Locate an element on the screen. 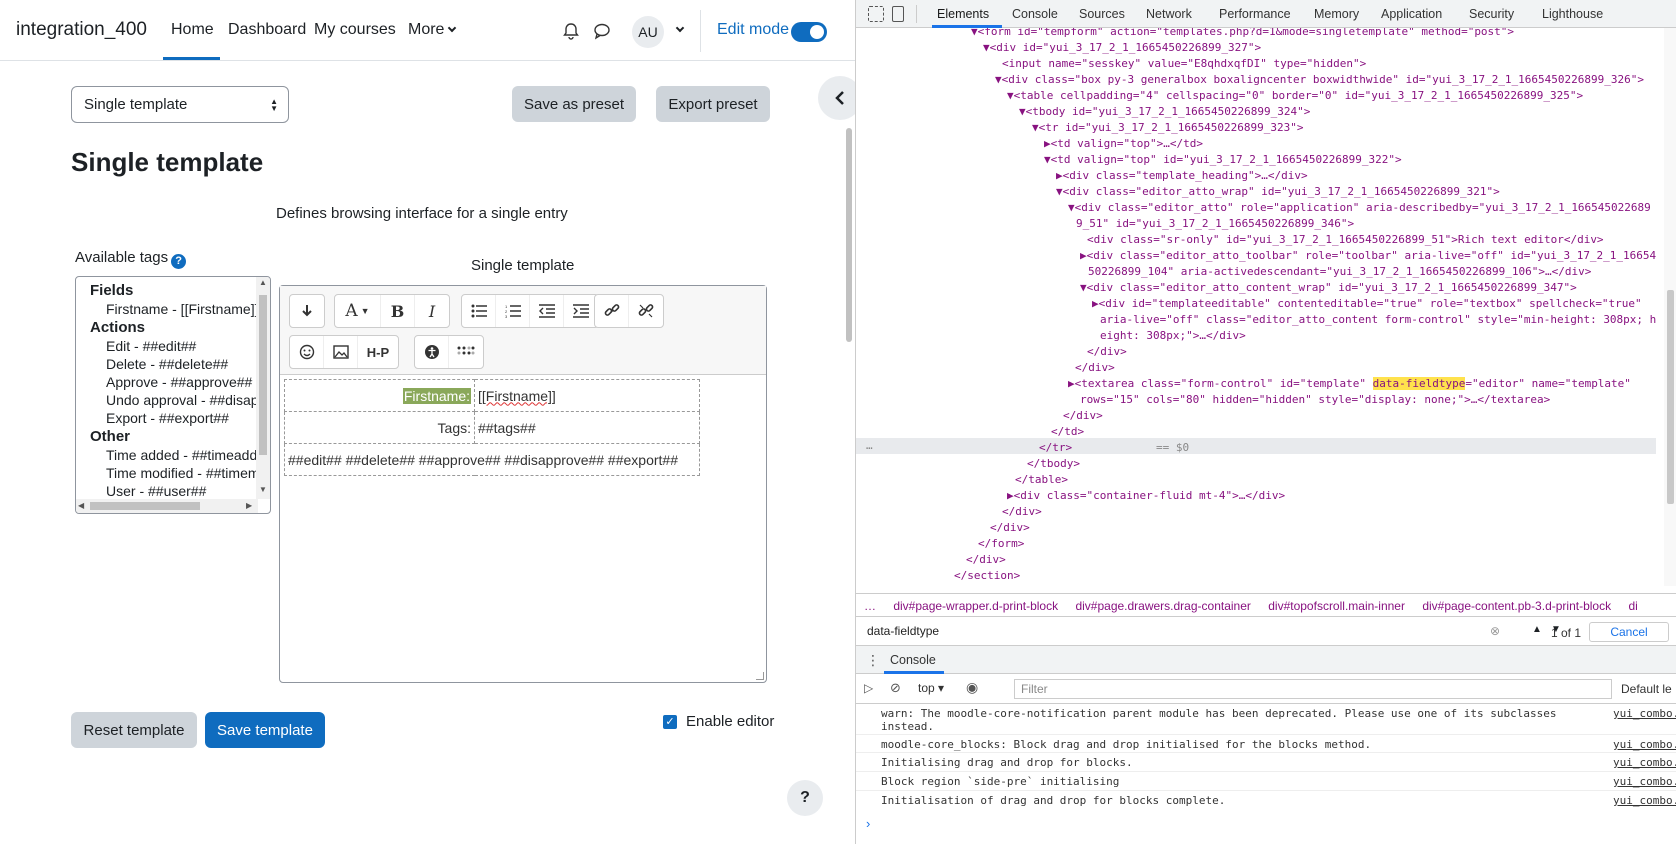  dom-line: ▶<div class="template_heading">…</div> is located at coordinates (1182, 176).